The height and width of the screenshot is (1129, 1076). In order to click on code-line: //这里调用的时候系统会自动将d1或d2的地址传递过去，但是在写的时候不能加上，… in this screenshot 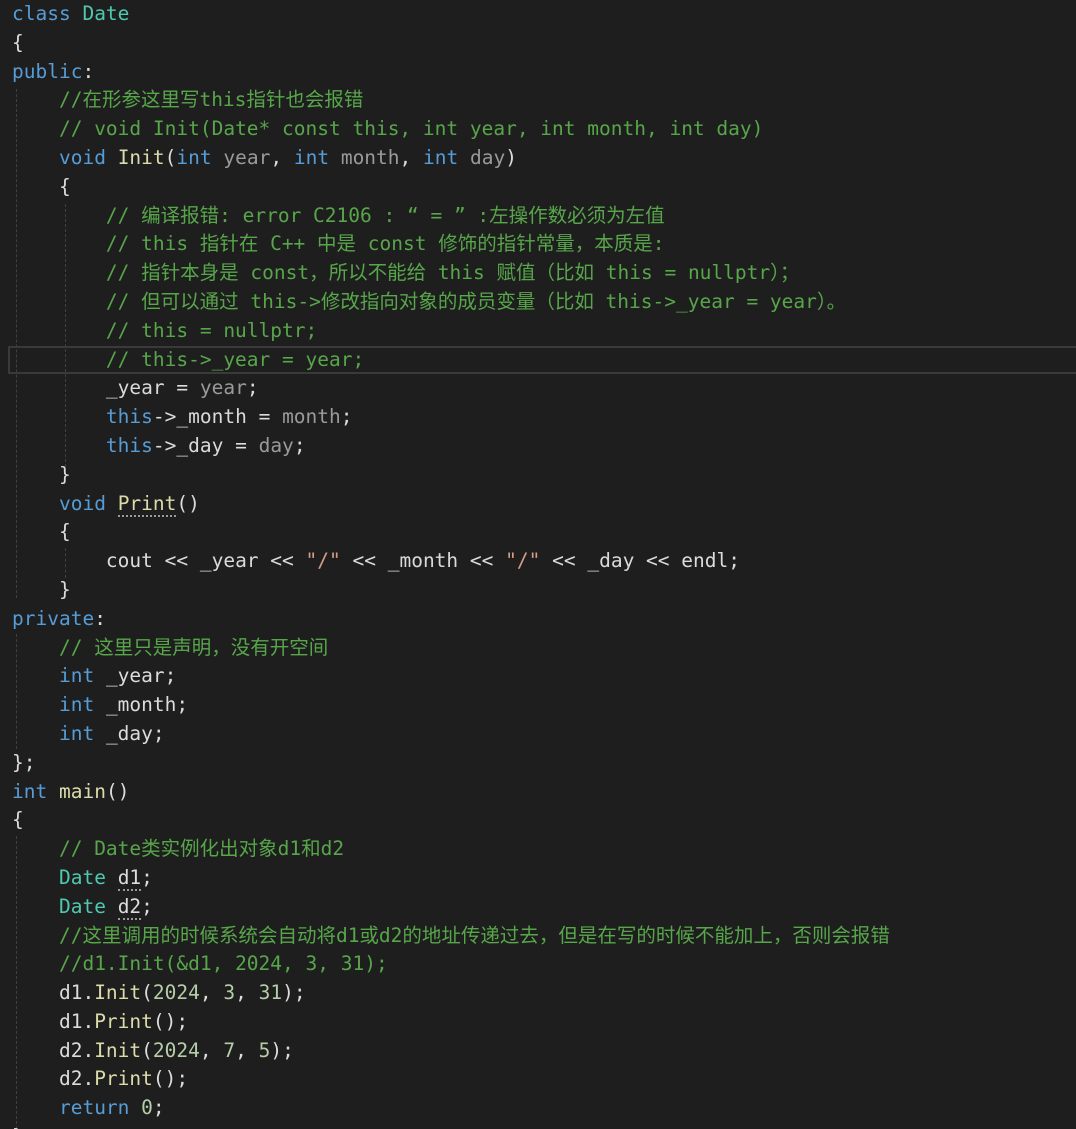, I will do `click(544, 936)`.